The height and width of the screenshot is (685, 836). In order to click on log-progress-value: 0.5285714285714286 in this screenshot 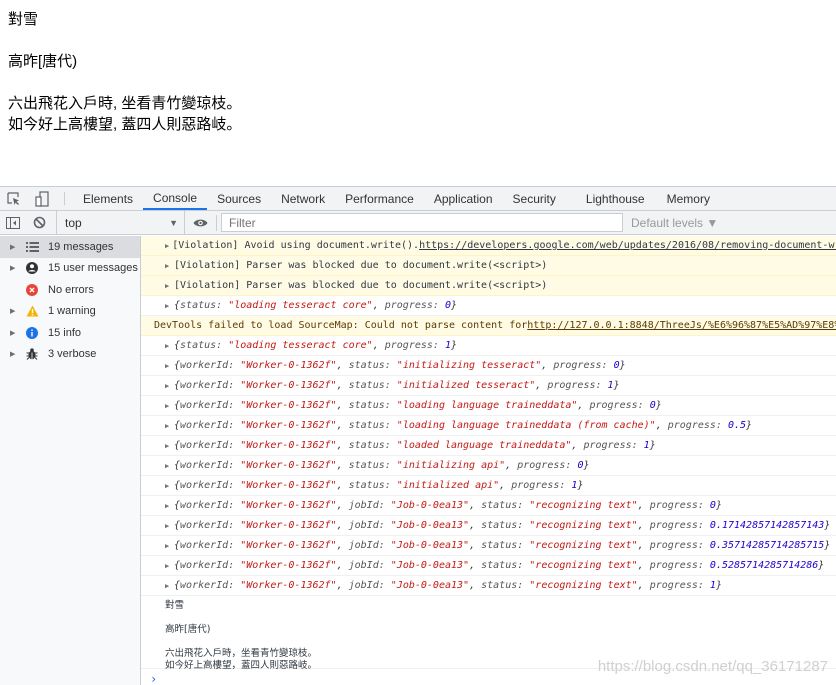, I will do `click(764, 565)`.